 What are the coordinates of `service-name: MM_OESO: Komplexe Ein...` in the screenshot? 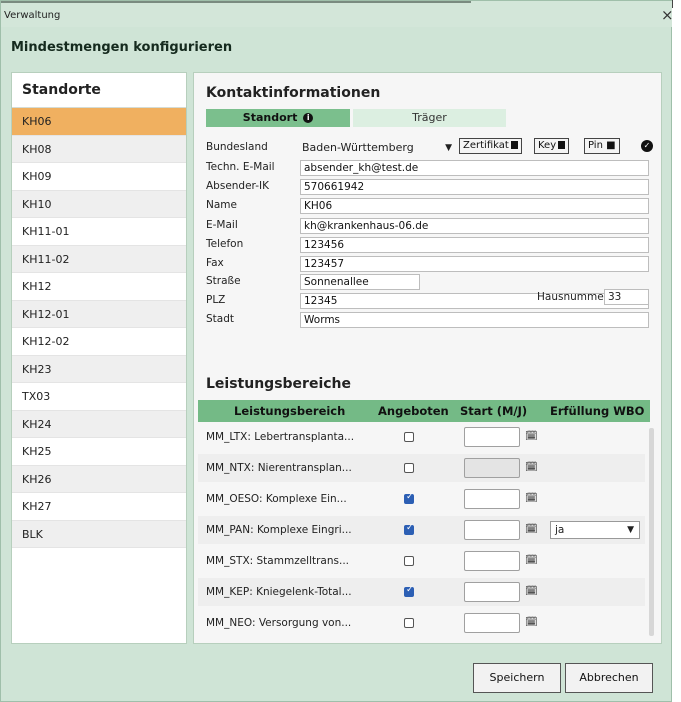 It's located at (276, 499).